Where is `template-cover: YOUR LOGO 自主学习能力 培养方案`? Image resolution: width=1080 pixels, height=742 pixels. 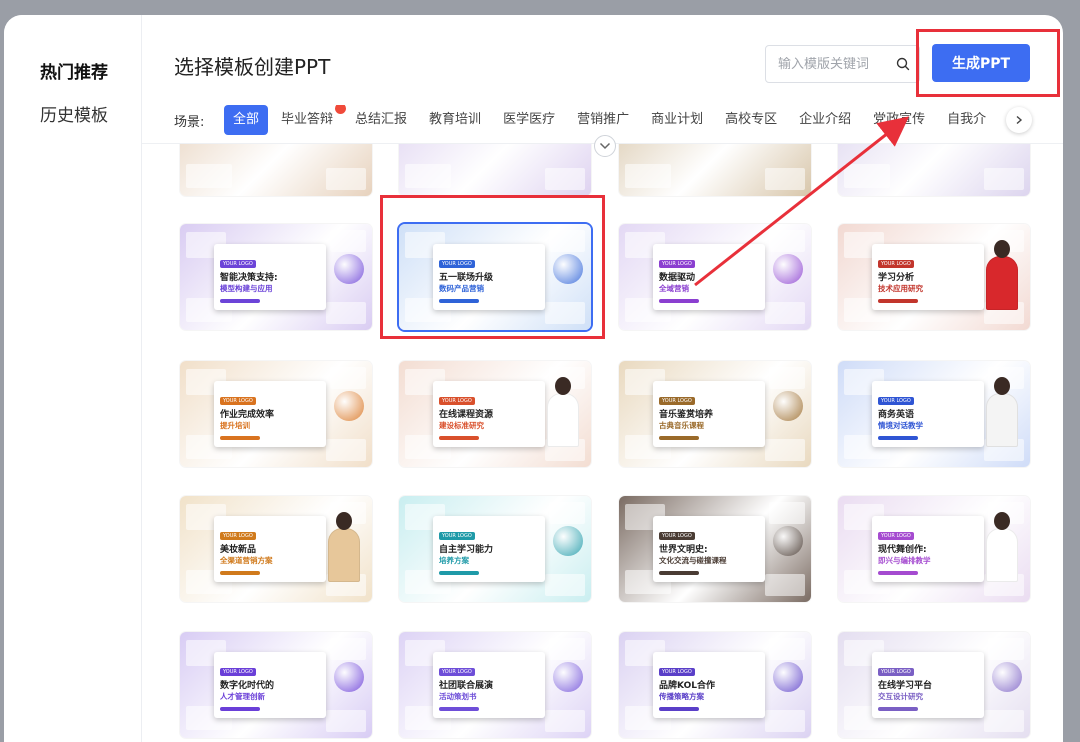 template-cover: YOUR LOGO 自主学习能力 培养方案 is located at coordinates (489, 549).